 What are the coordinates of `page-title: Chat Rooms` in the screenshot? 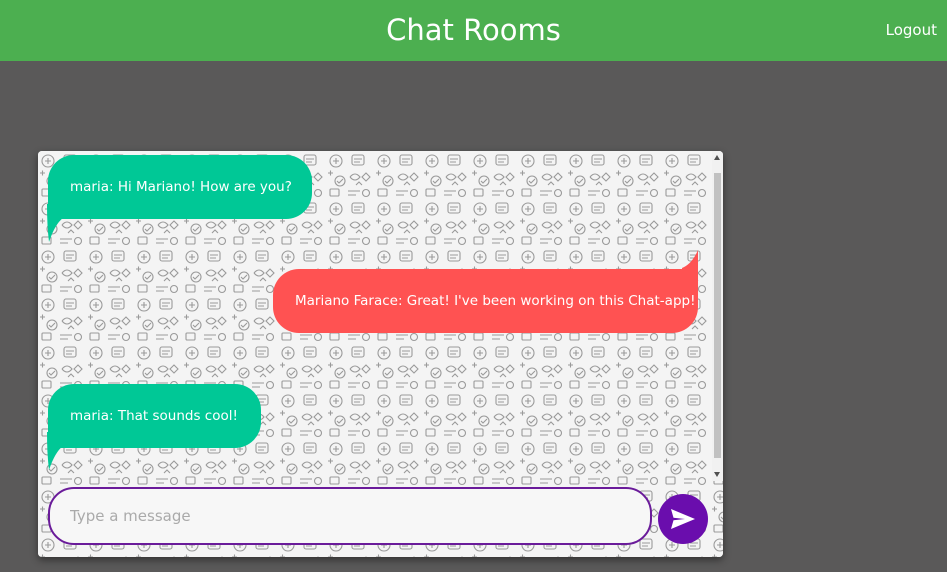 It's located at (473, 30).